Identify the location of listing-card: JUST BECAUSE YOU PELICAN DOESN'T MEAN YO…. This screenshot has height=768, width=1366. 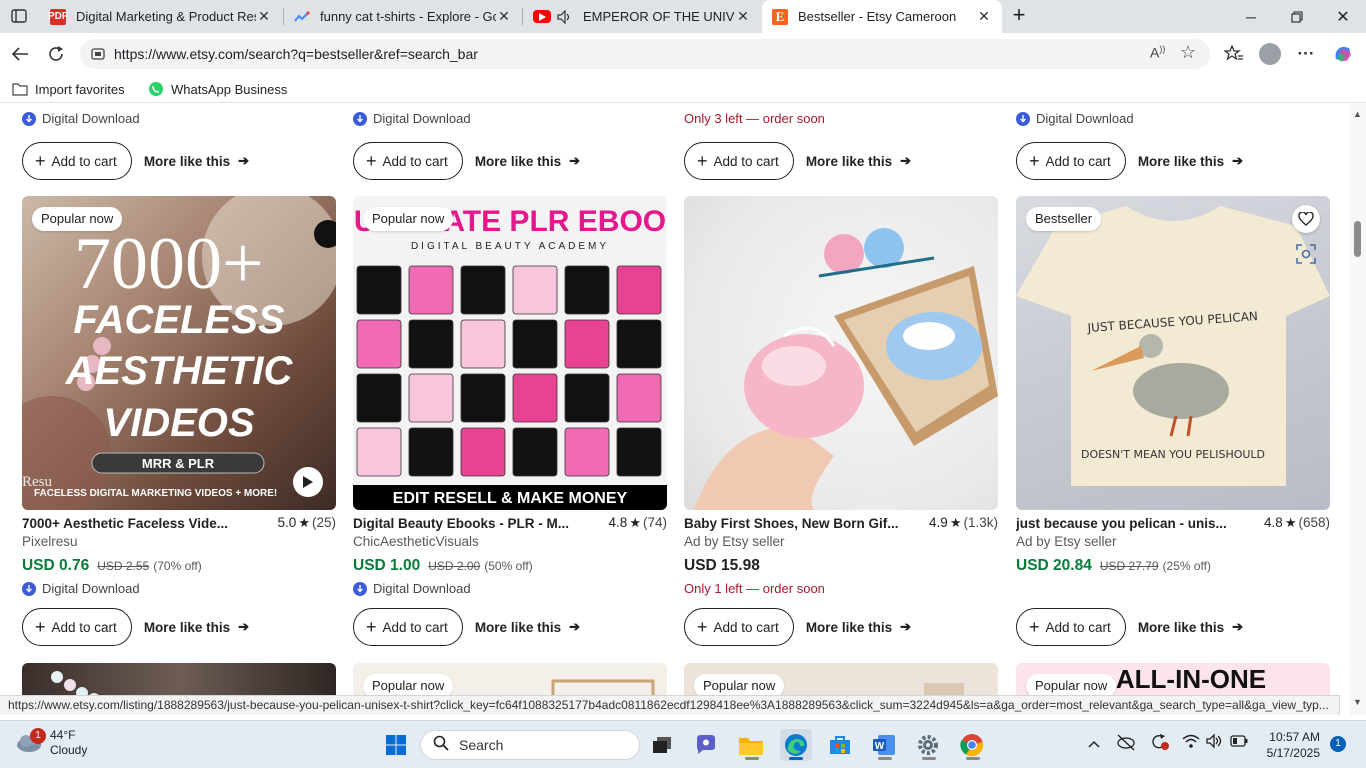
(1173, 426).